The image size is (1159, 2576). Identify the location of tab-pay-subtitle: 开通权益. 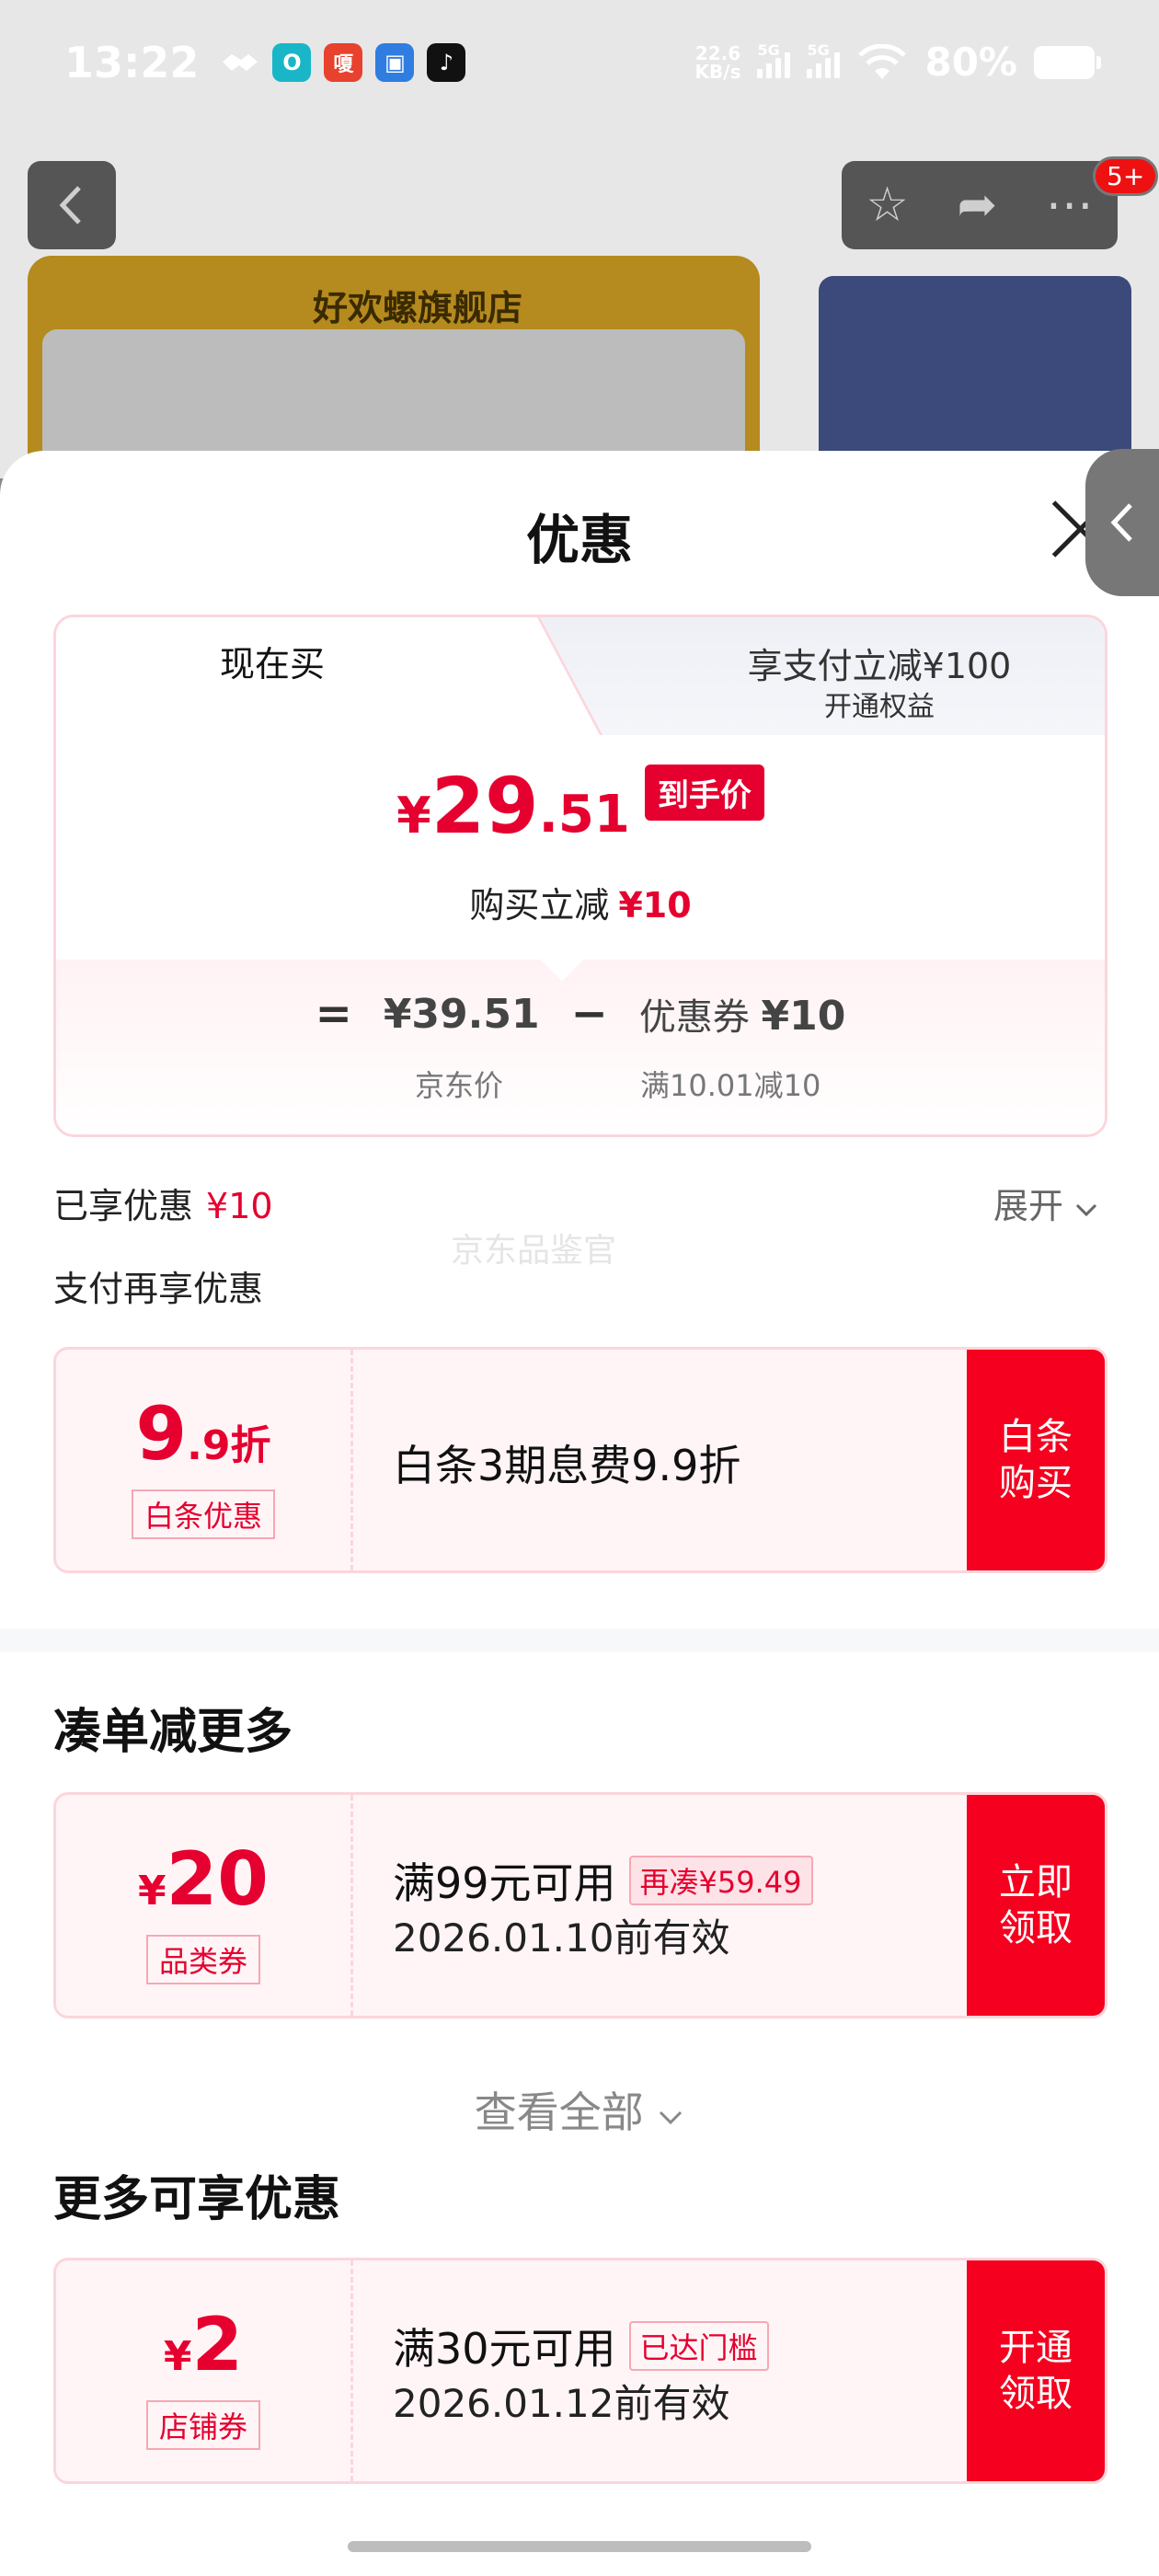
(879, 707).